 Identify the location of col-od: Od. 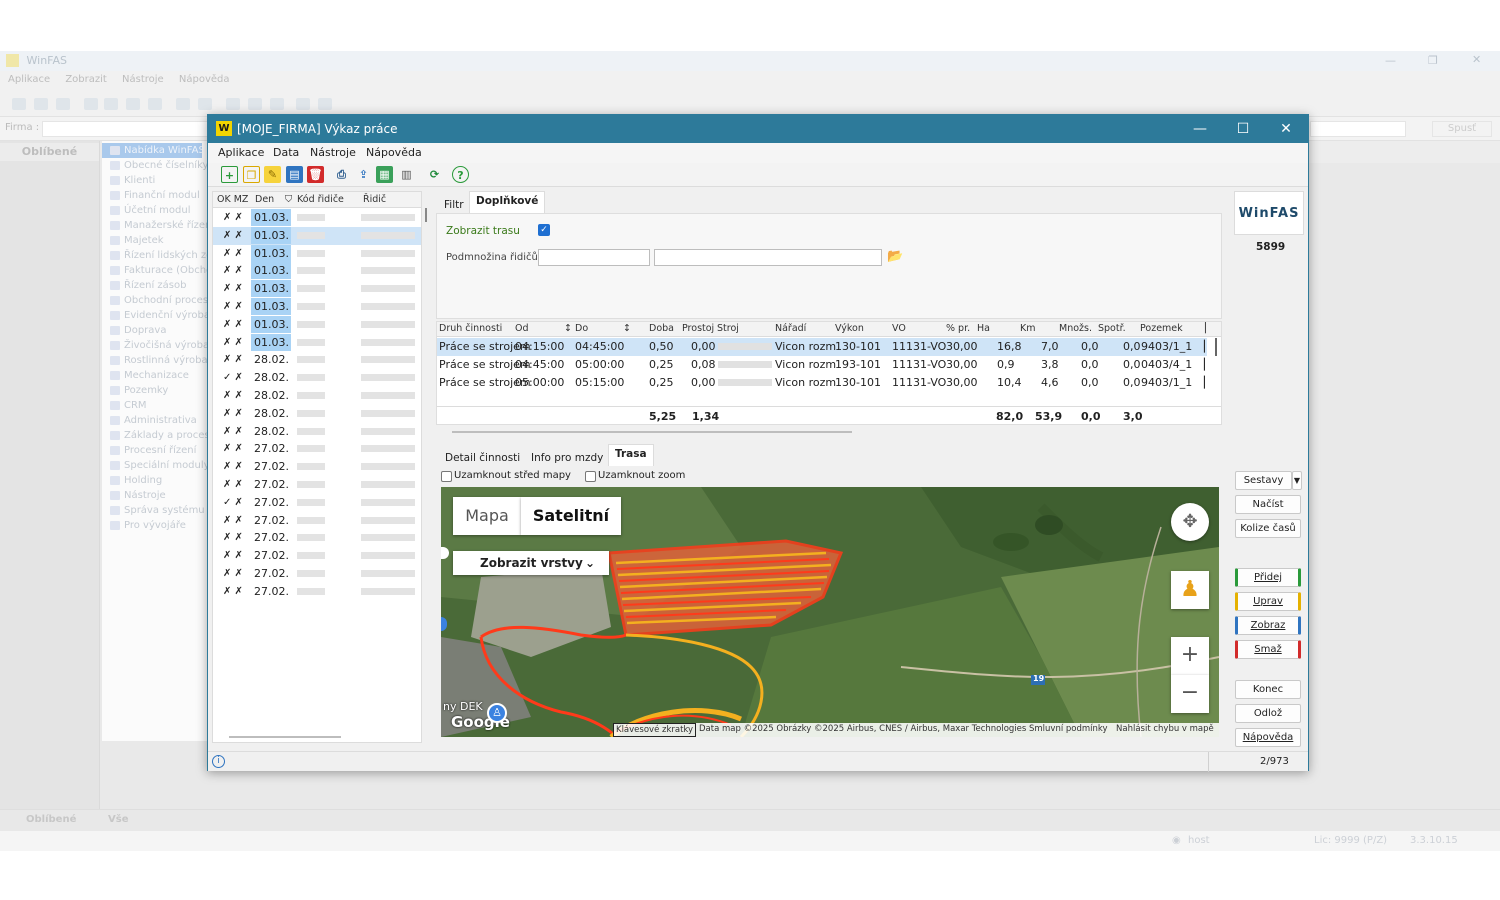
(522, 328).